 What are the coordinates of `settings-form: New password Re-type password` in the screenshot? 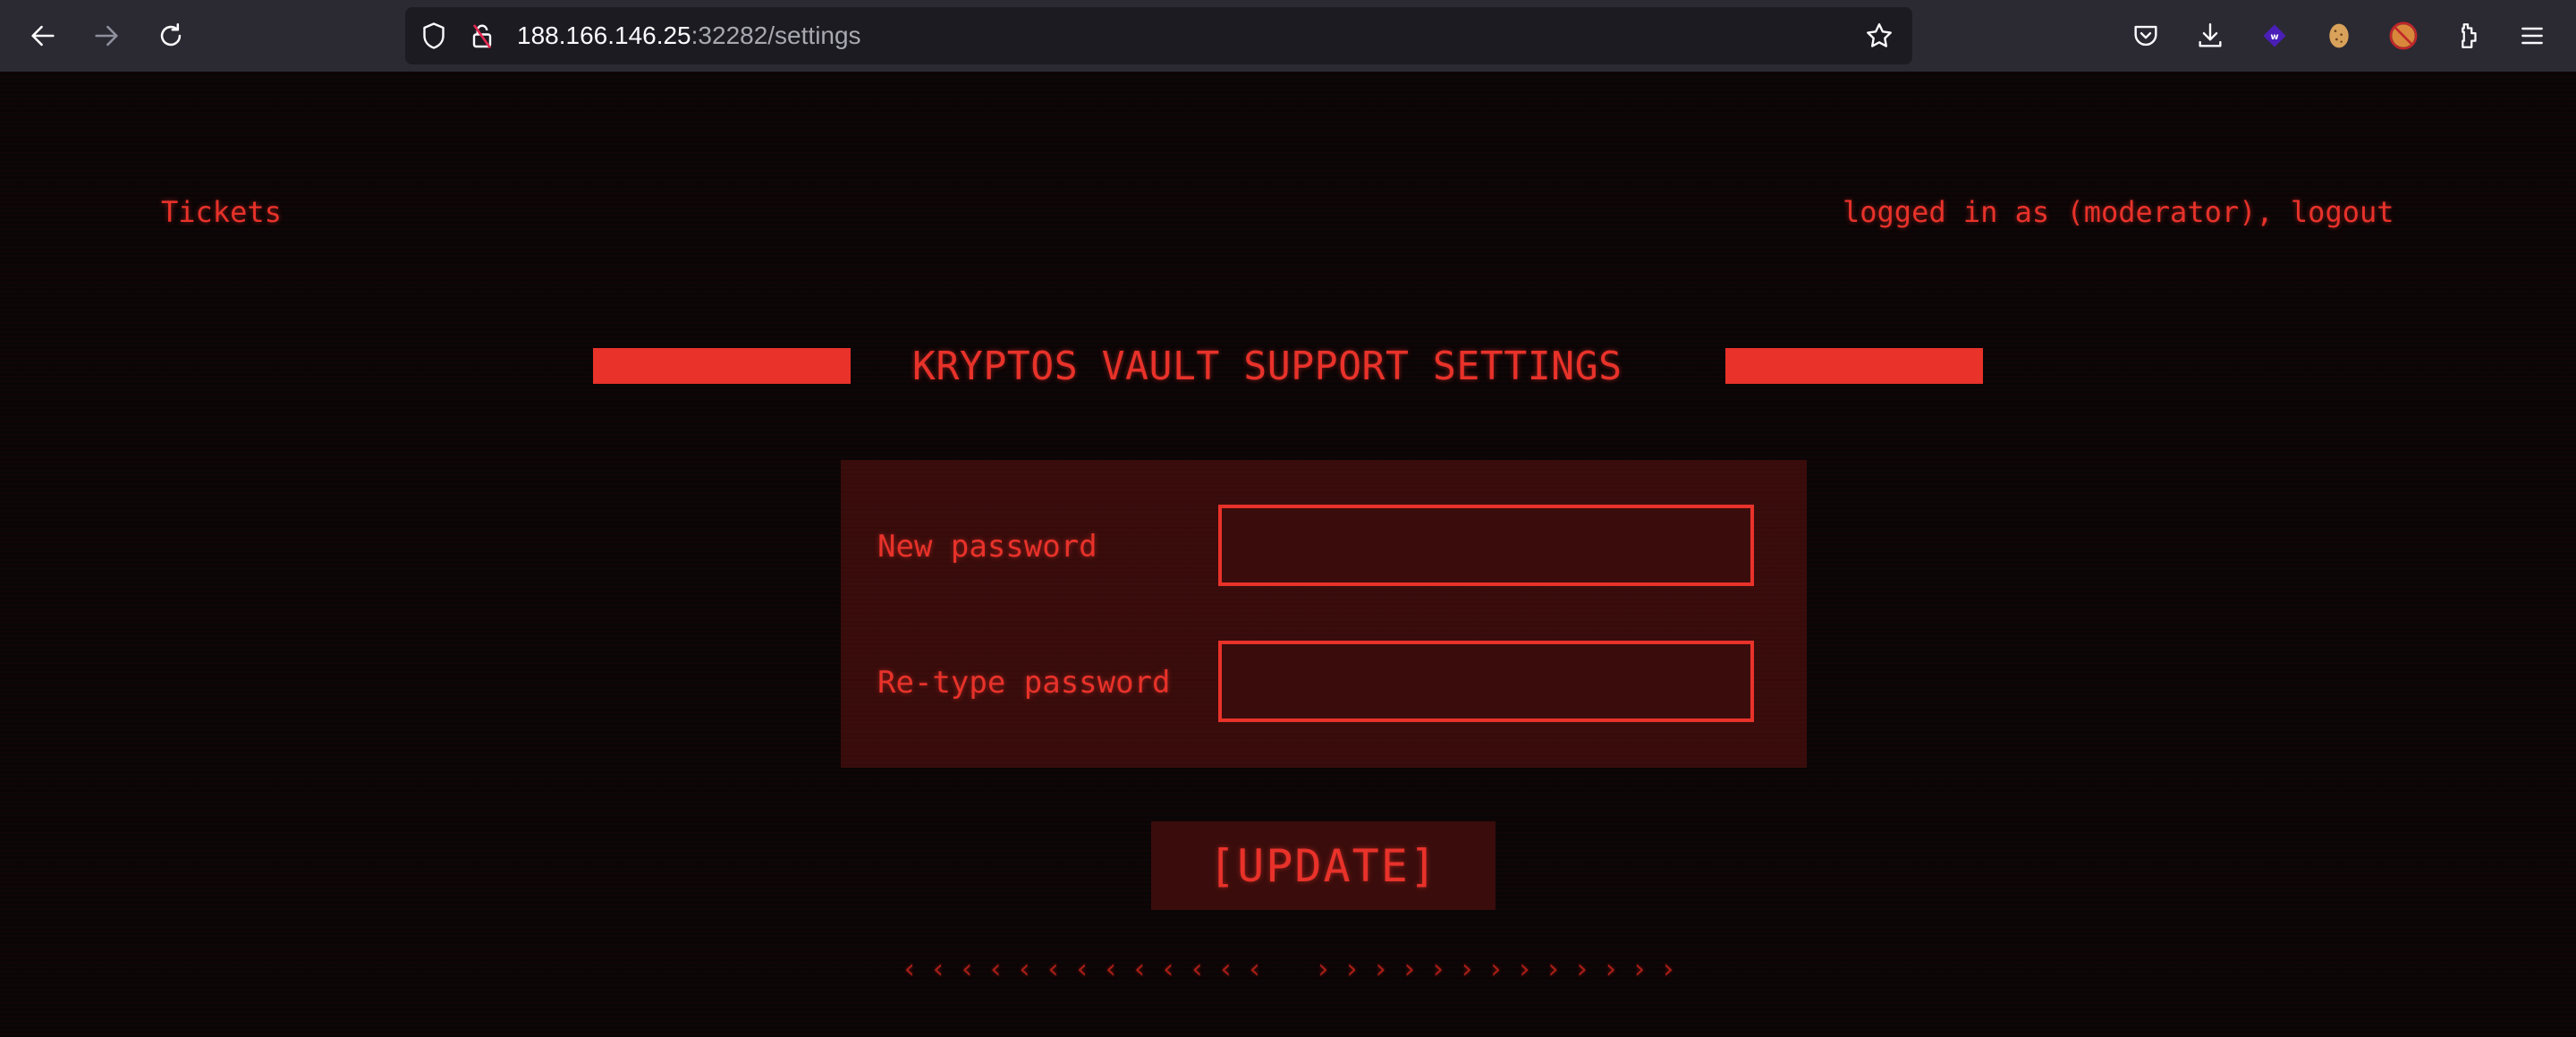 It's located at (1324, 614).